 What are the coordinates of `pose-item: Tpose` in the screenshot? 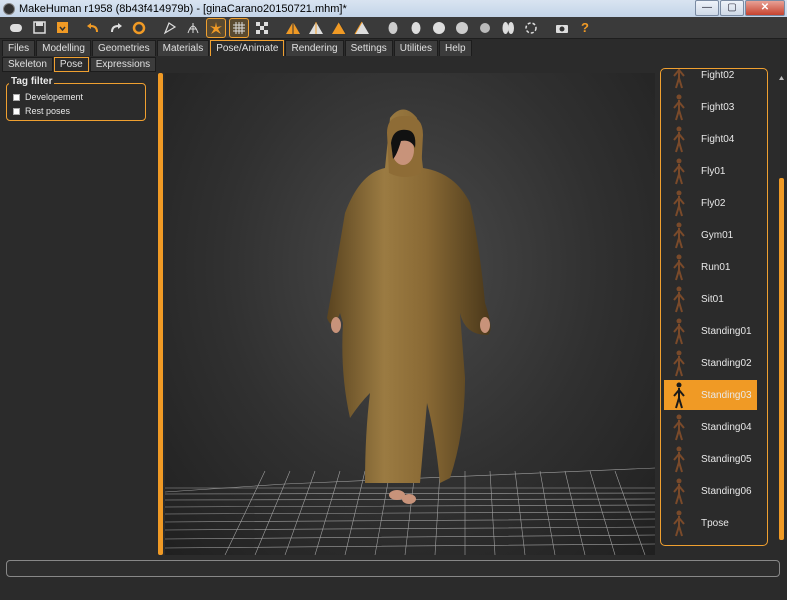 It's located at (710, 523).